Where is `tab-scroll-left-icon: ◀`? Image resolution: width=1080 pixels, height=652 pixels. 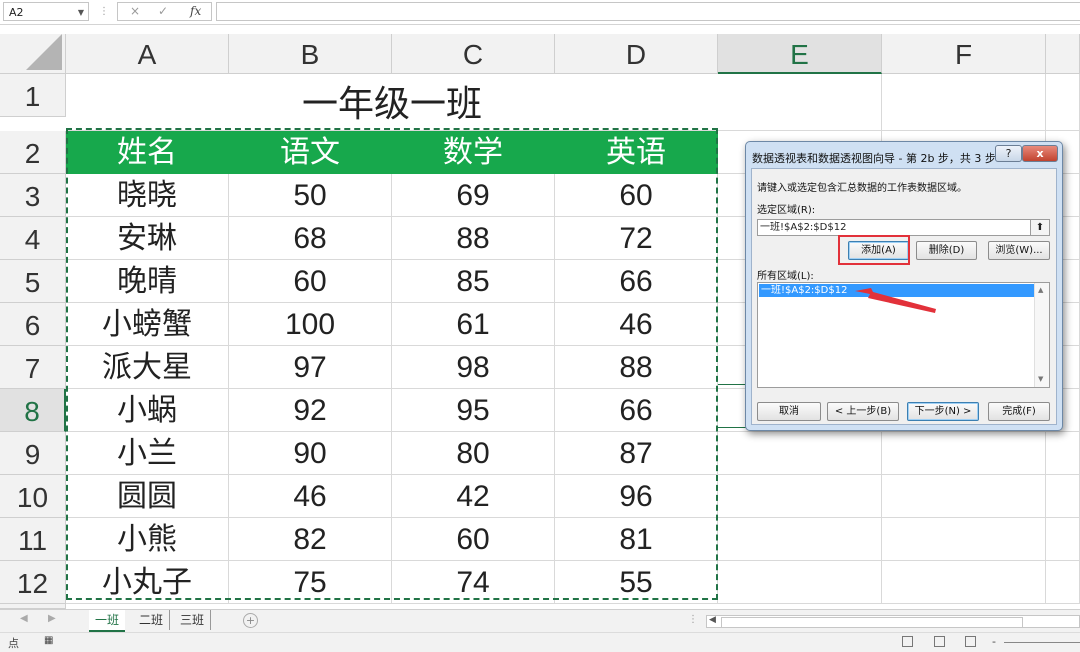
tab-scroll-left-icon: ◀ is located at coordinates (24, 618).